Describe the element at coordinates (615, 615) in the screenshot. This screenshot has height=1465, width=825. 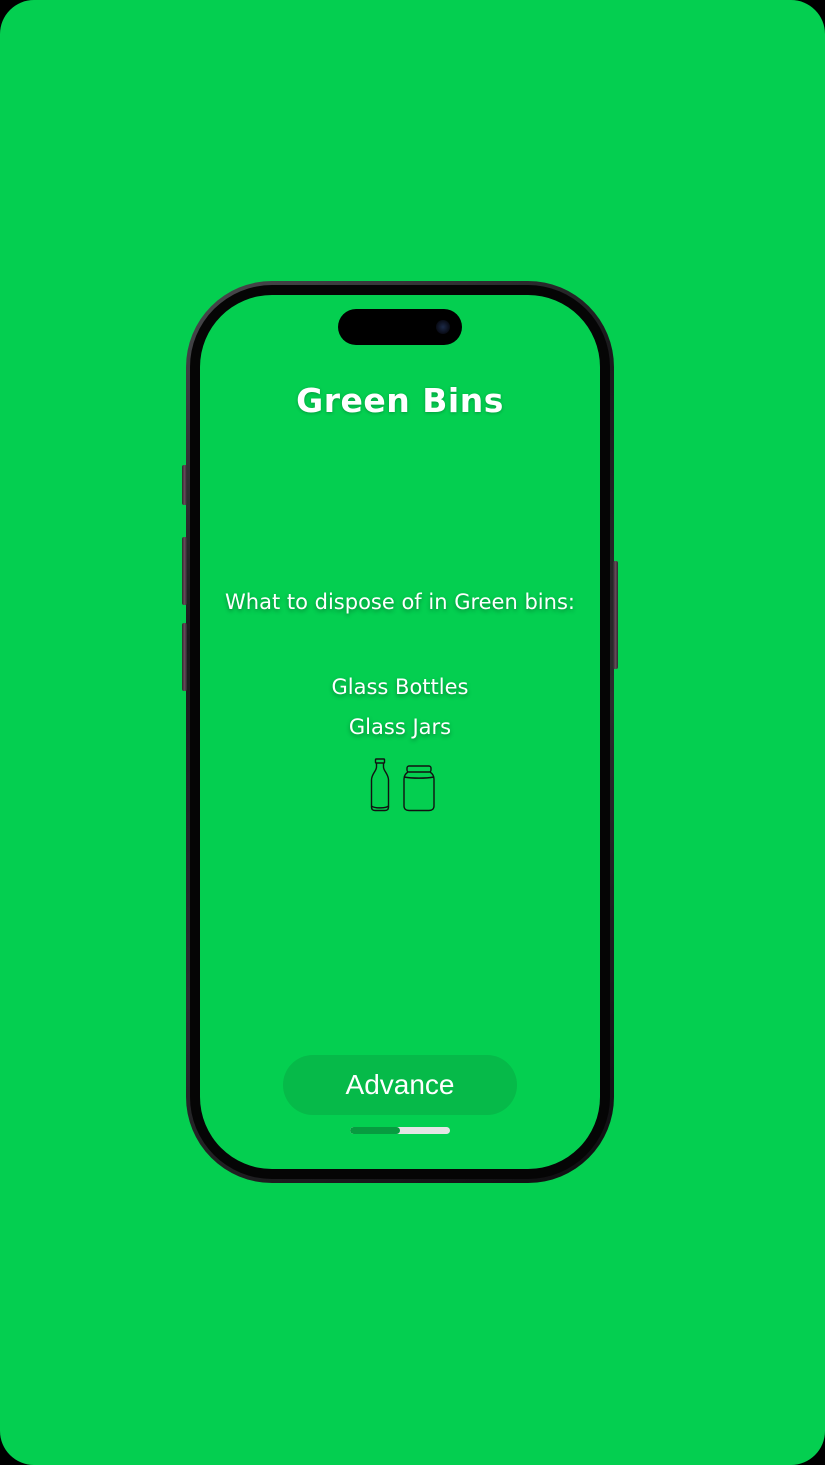
I see `power-button` at that location.